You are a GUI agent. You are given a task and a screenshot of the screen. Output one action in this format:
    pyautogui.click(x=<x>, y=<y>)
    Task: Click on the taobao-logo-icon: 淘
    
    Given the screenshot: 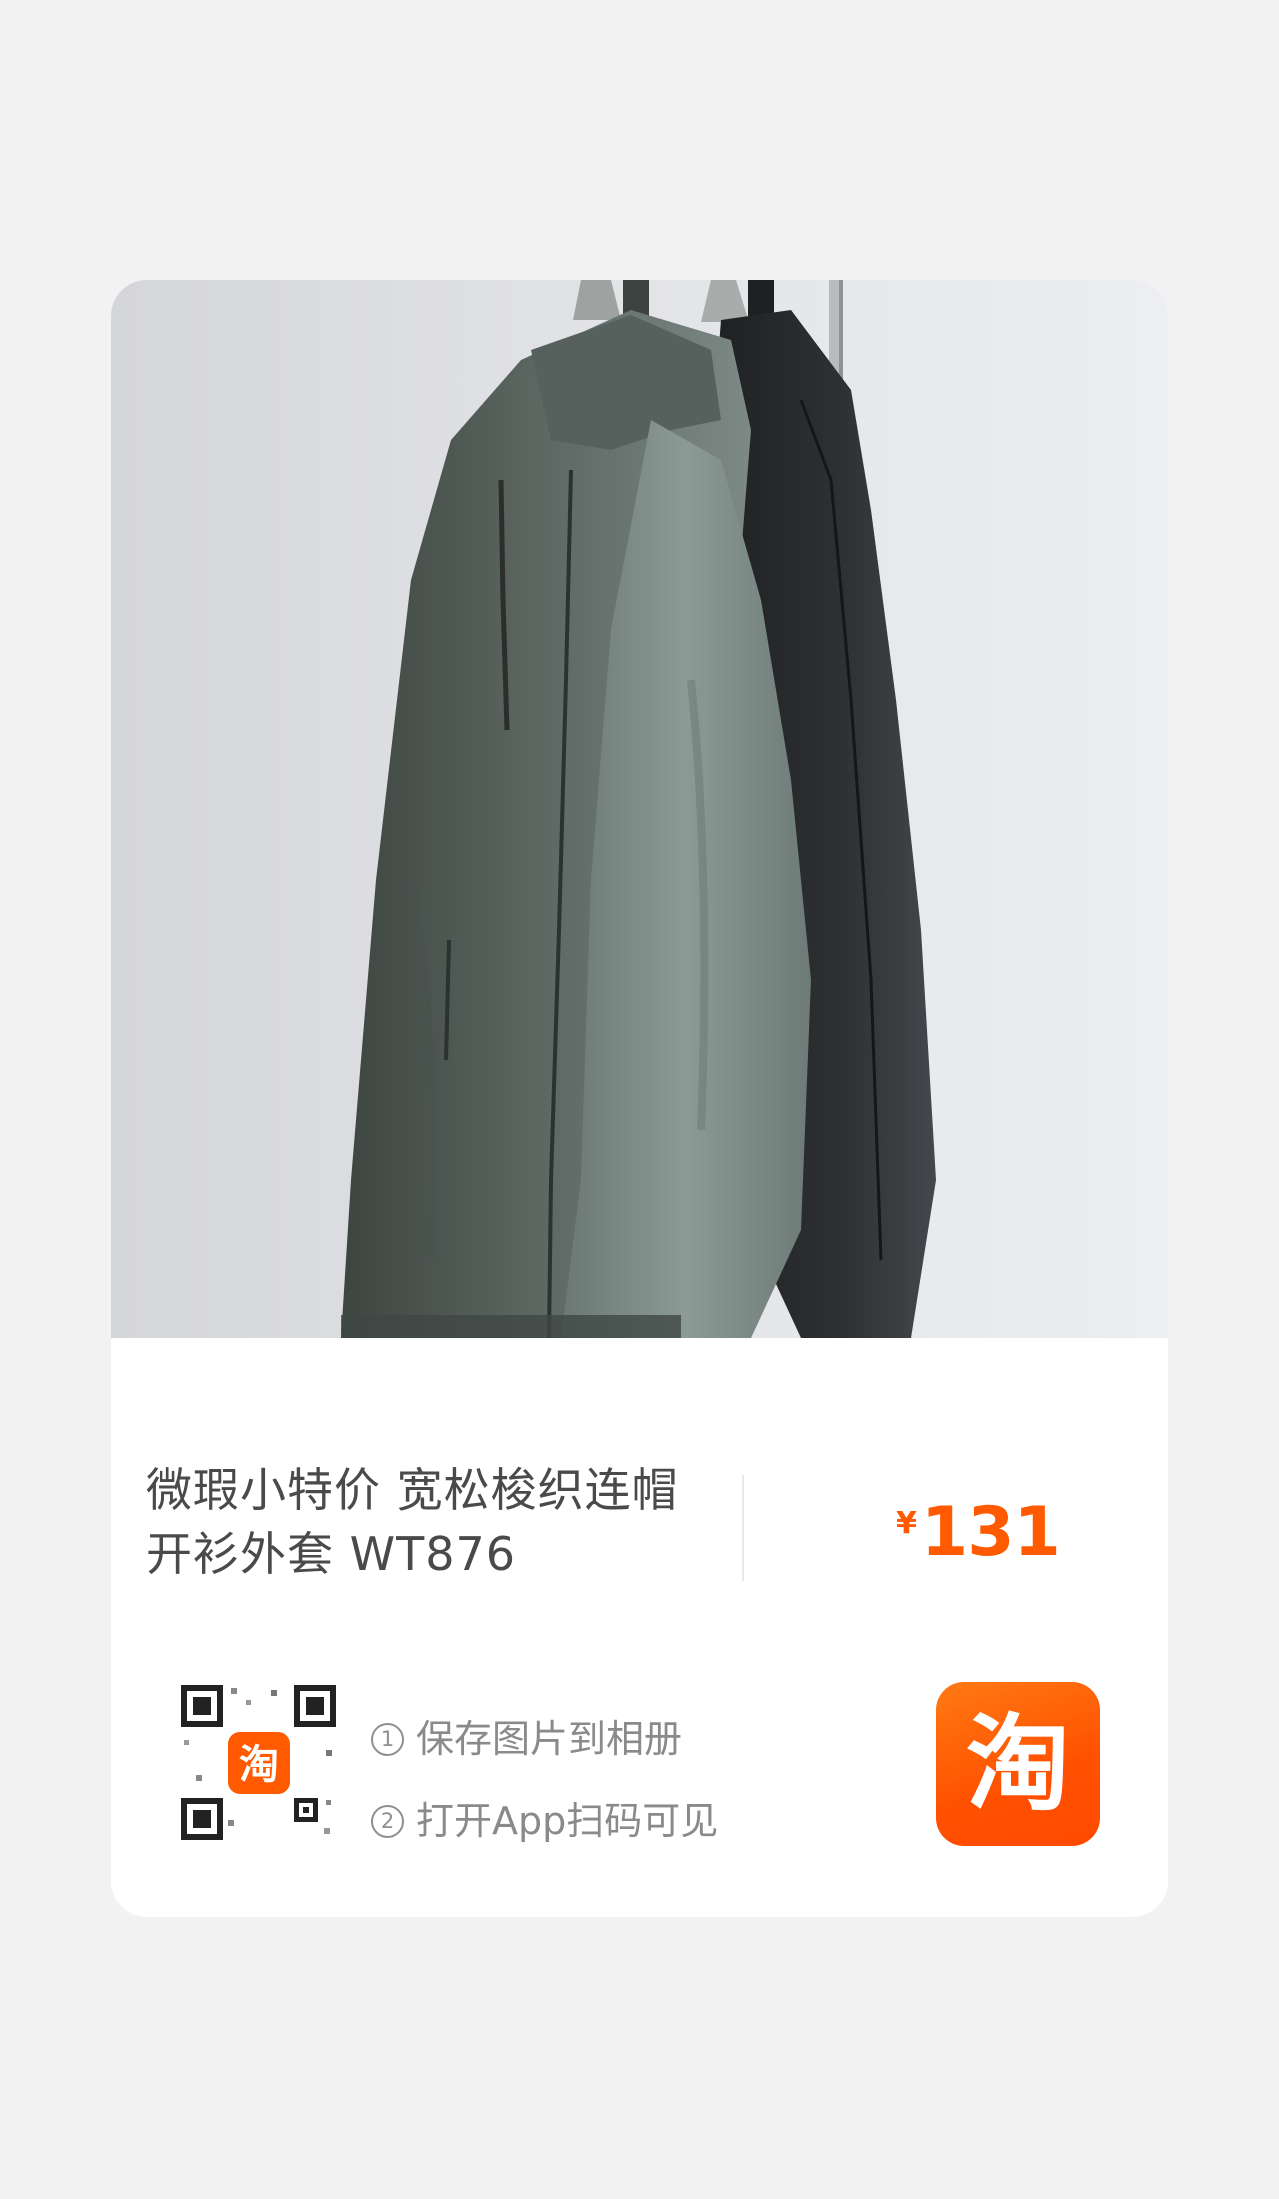 What is the action you would take?
    pyautogui.click(x=1018, y=1764)
    